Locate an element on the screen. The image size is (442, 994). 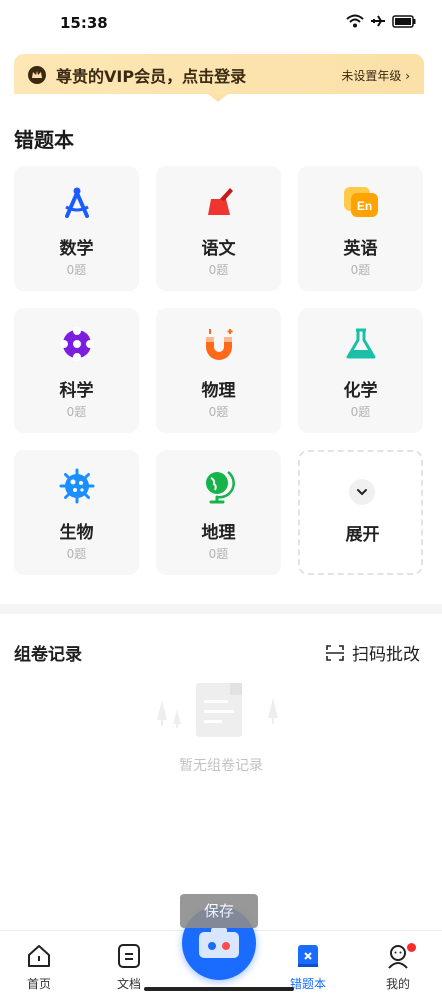
english-en-icon: En is located at coordinates (361, 202).